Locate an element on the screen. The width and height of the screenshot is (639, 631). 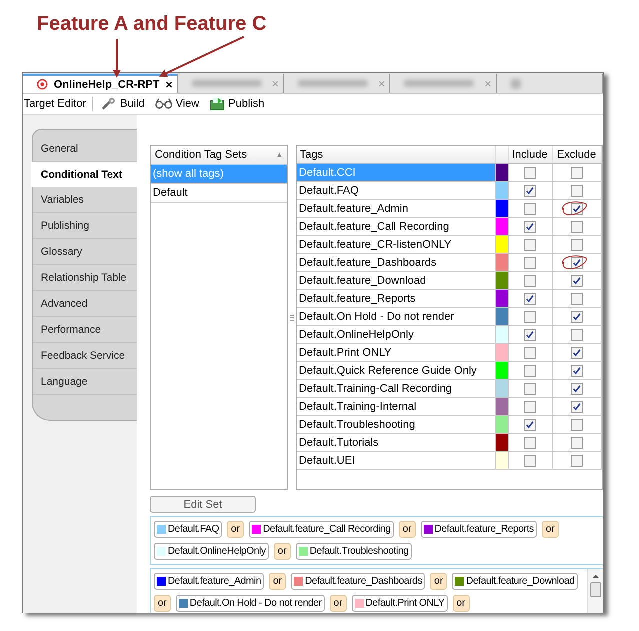
tag-name: Default.FAQ is located at coordinates (396, 191).